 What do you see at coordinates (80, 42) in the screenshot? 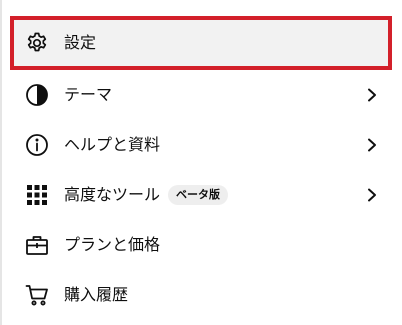
I see `menu-item-label: 設定` at bounding box center [80, 42].